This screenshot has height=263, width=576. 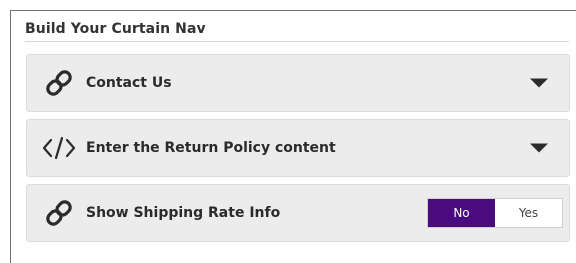 I want to click on code-icon, so click(x=59, y=148).